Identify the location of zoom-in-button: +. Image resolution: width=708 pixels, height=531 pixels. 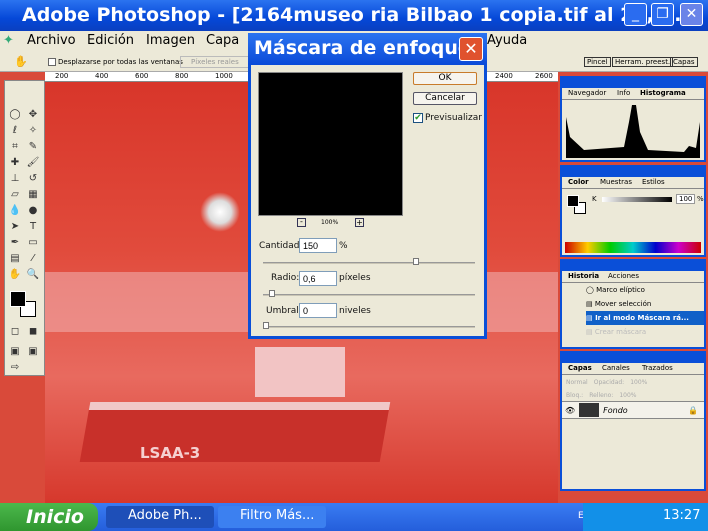
(359, 222).